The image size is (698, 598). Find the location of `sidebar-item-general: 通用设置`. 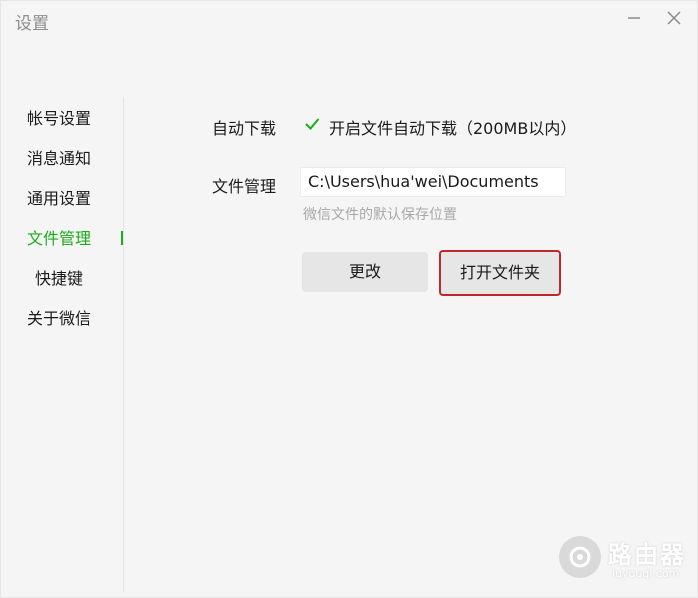

sidebar-item-general: 通用设置 is located at coordinates (59, 196).